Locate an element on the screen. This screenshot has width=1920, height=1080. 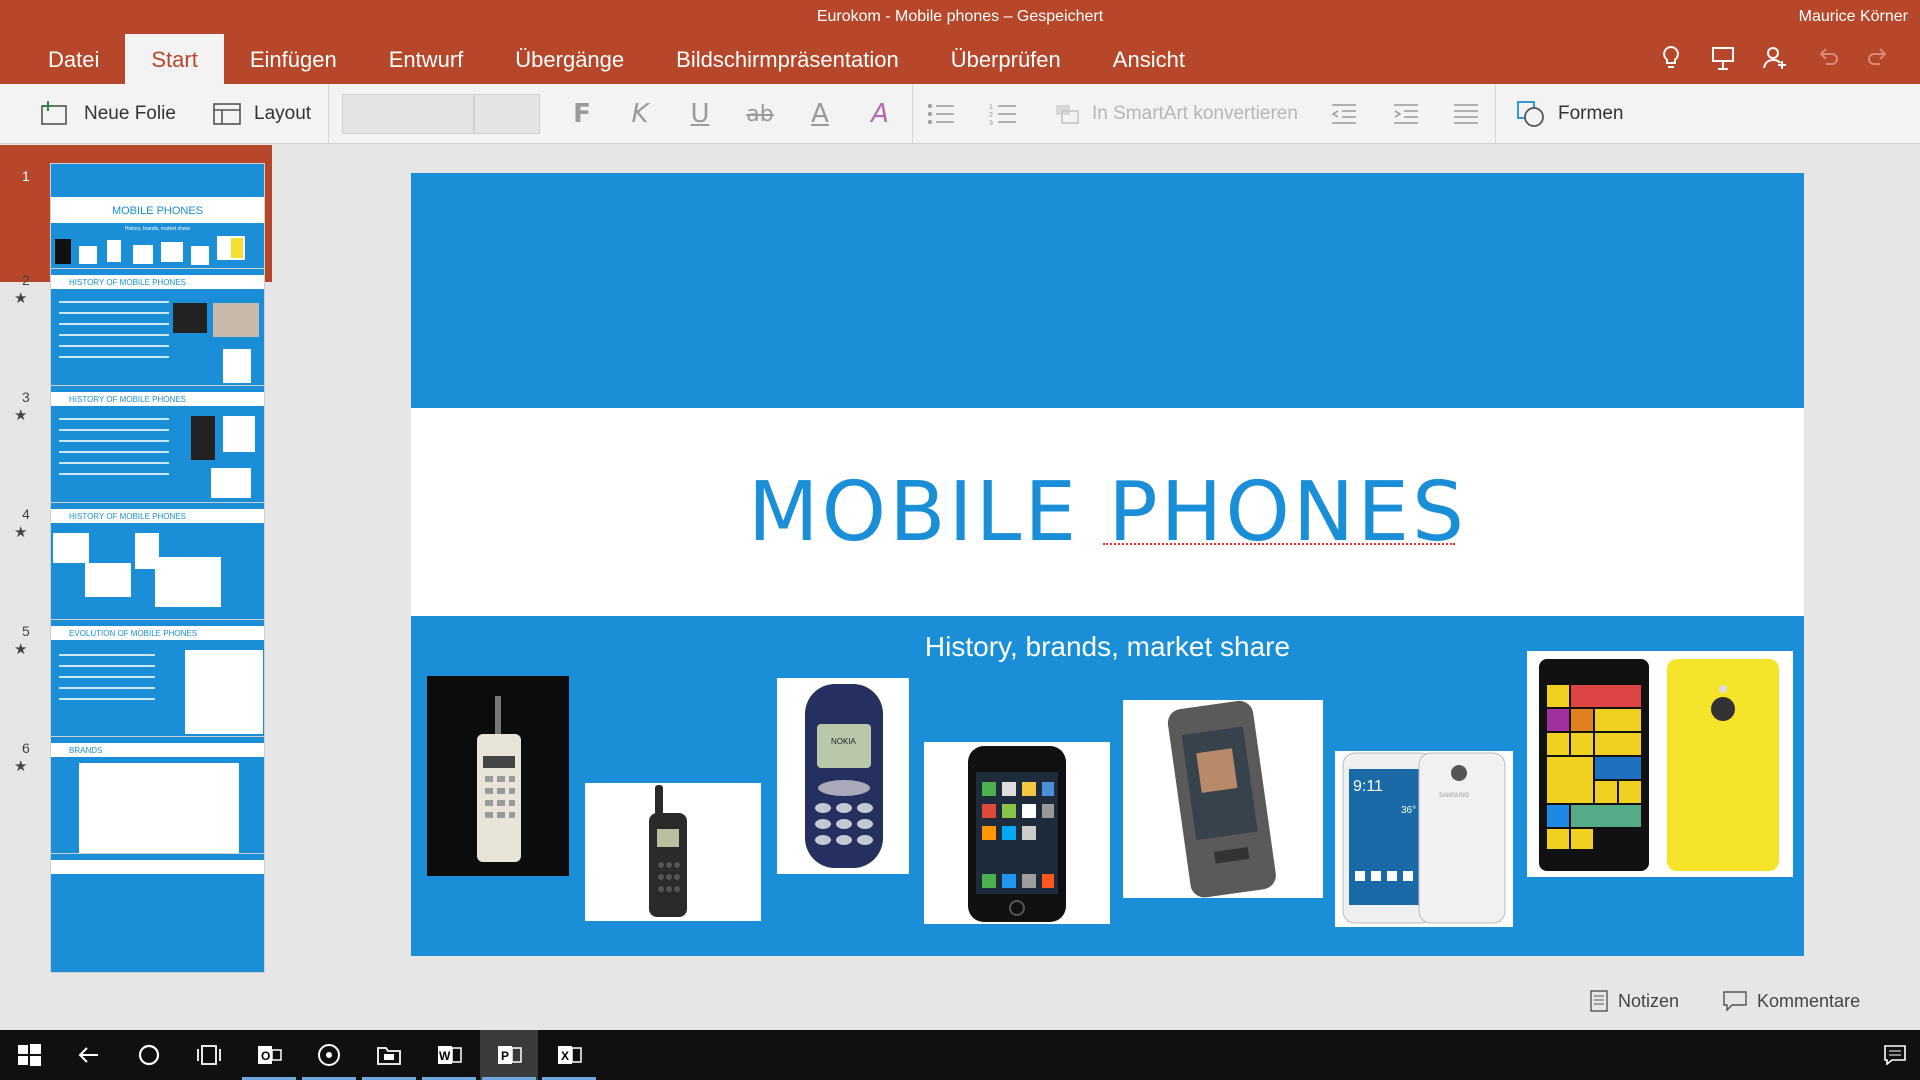
svg-text: P is located at coordinates (505, 1056).